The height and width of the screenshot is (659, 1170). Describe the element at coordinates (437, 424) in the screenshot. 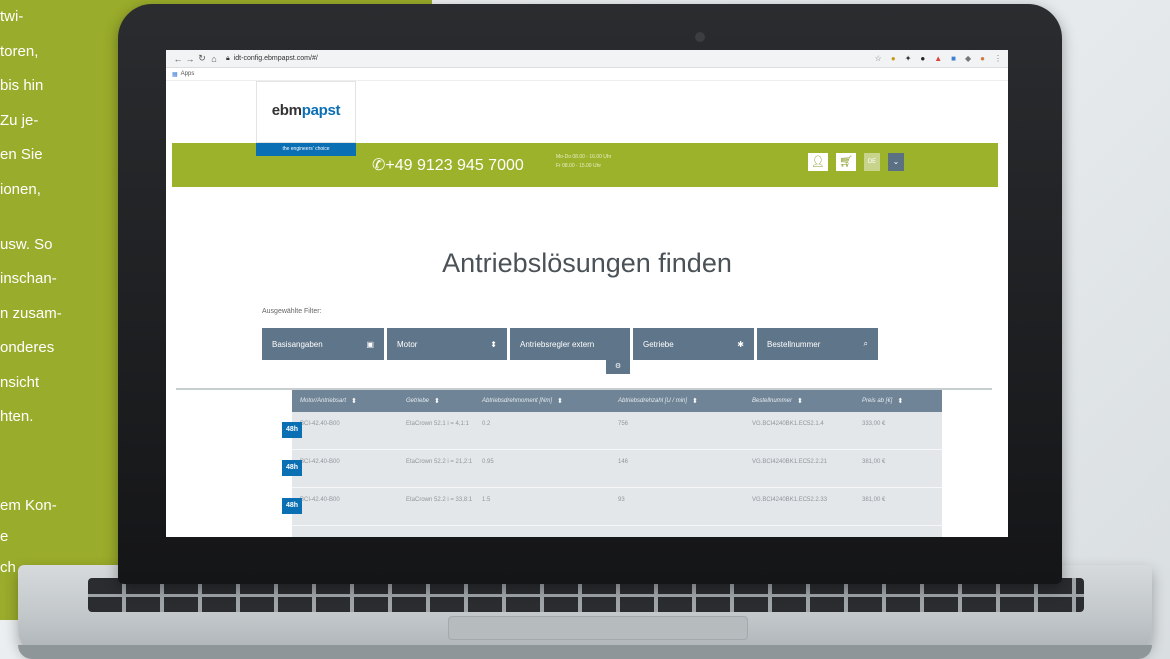

I see `cell-getriebe: EtaCrown 52.1 i = 4,1:1` at that location.